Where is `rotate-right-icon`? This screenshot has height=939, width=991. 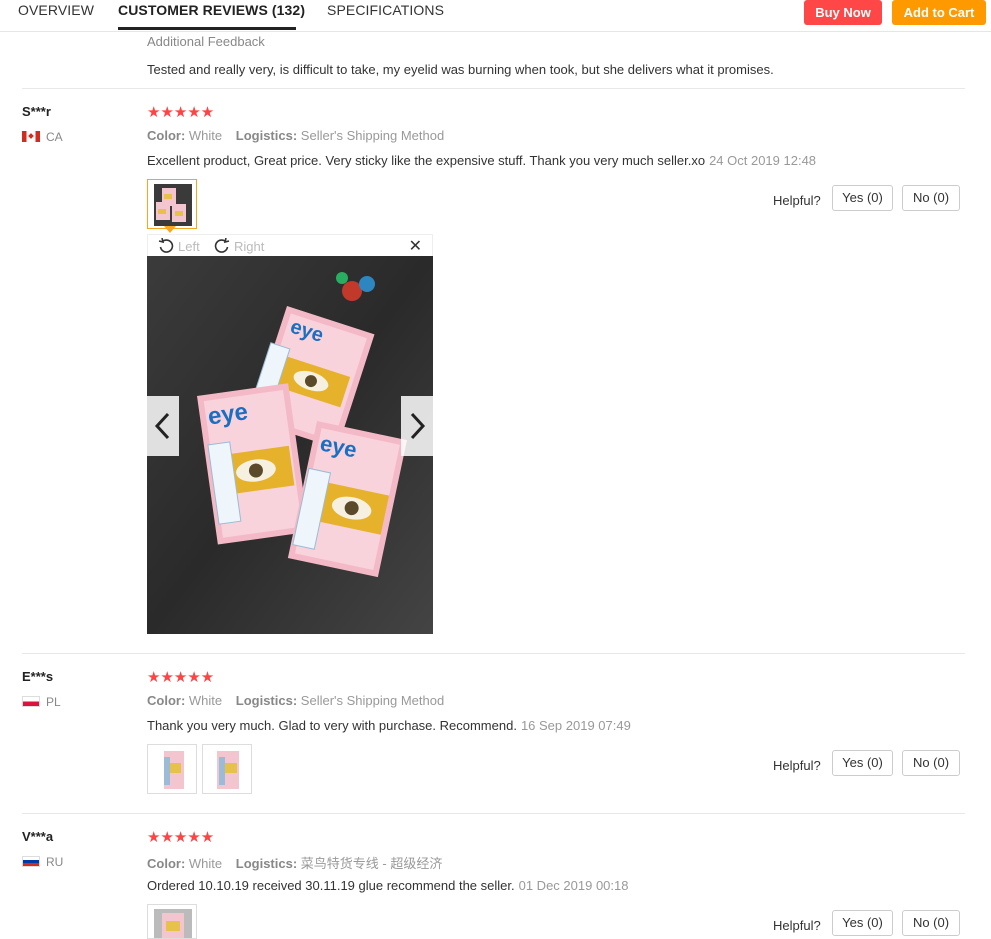 rotate-right-icon is located at coordinates (222, 245).